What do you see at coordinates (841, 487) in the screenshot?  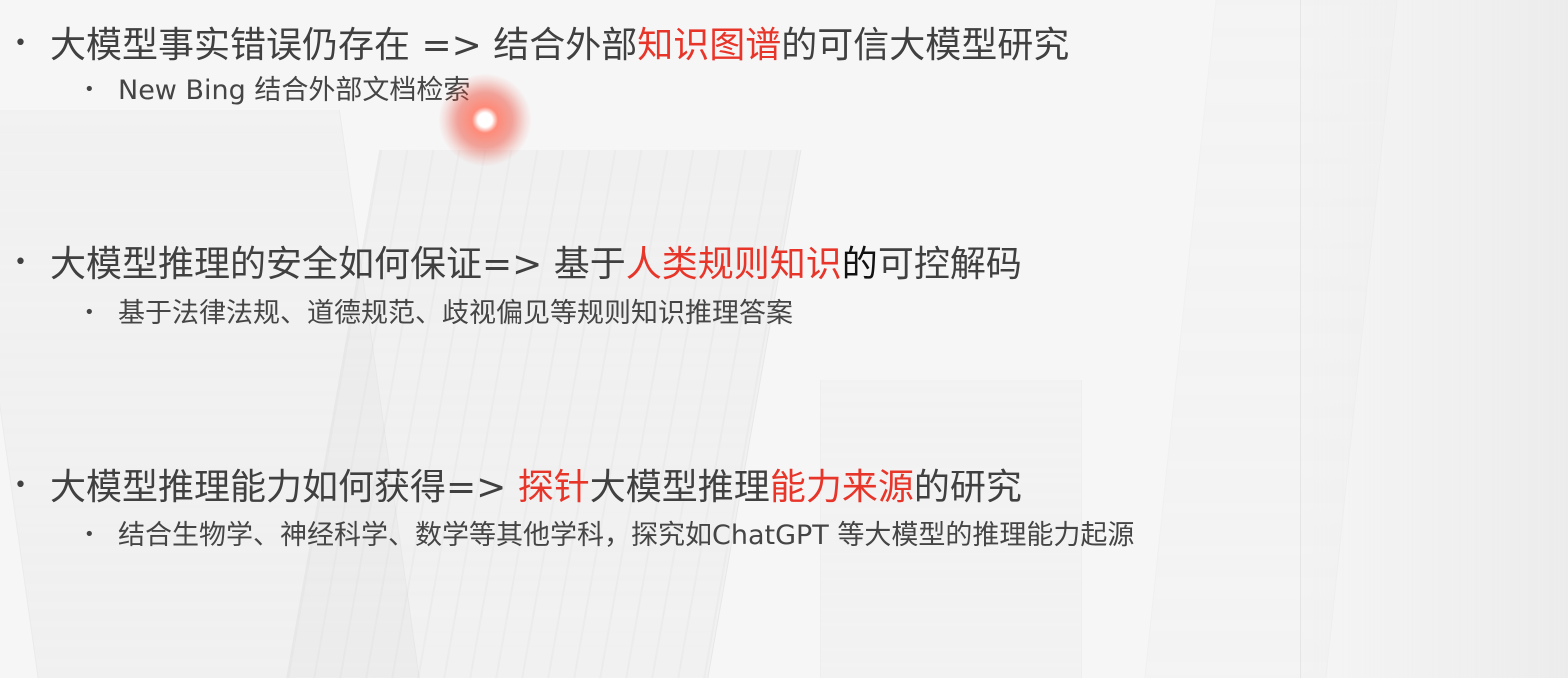 I see `main-bullet-3-highlight-b: 能力来源` at bounding box center [841, 487].